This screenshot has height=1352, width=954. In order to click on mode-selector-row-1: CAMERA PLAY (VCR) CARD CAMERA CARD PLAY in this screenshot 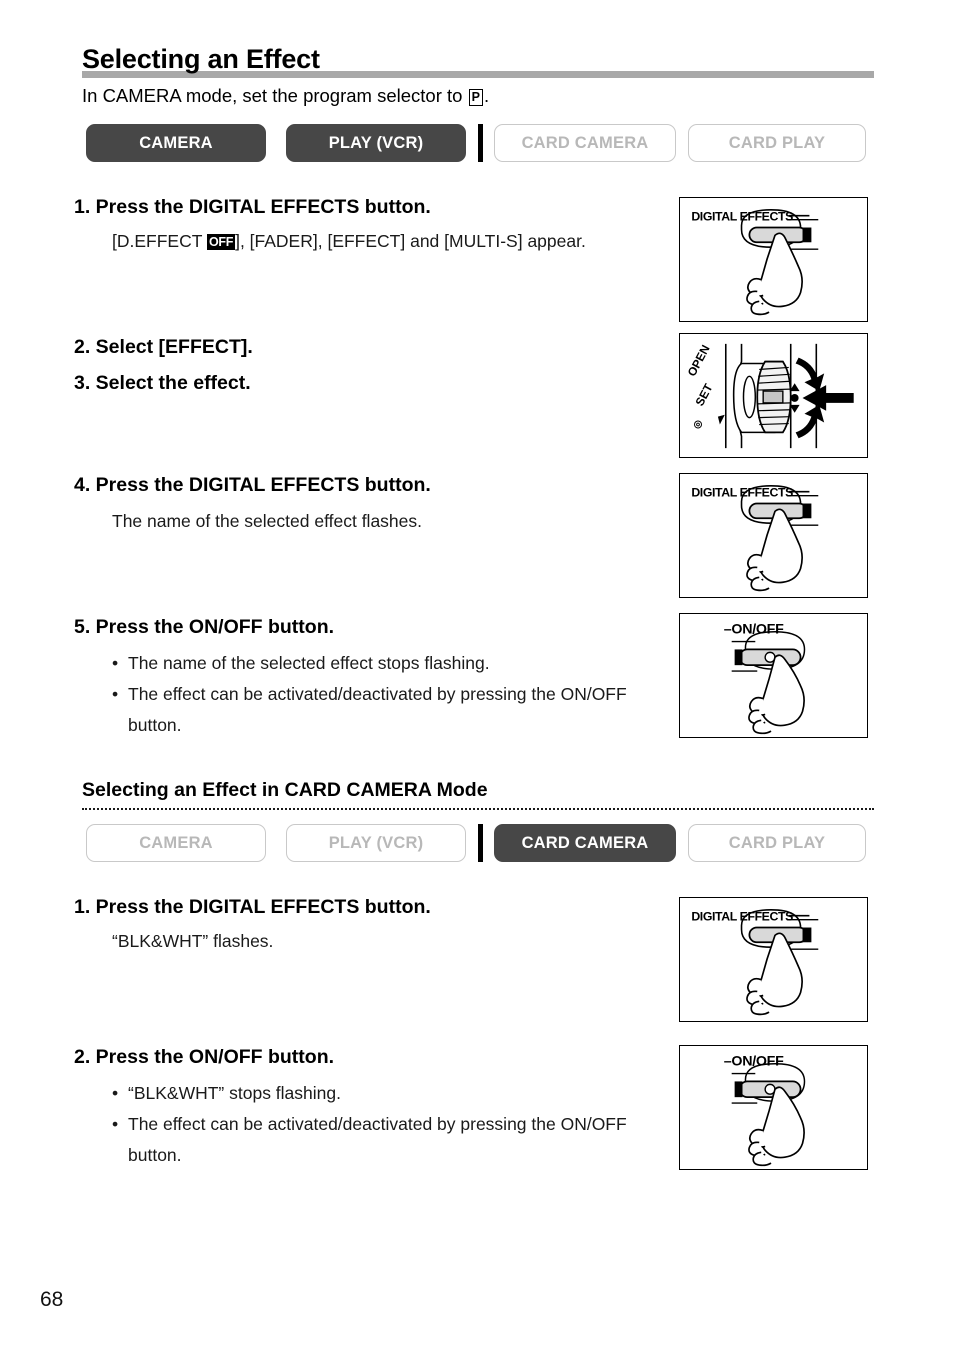, I will do `click(481, 143)`.